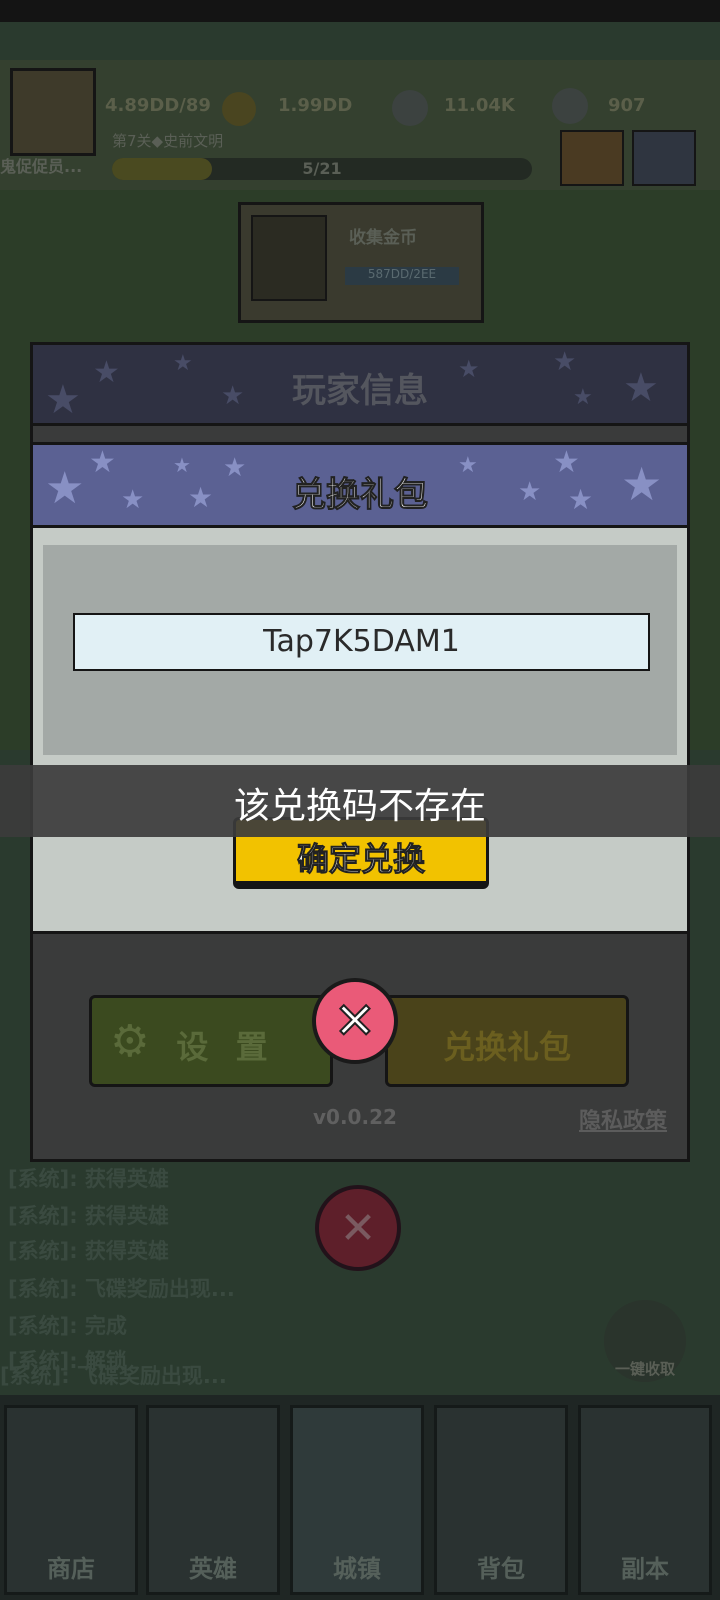 This screenshot has width=720, height=1600. I want to click on player-info-header: ★ ★ ★ ★ ★ ★ ★ ★ 玩家信息, so click(360, 385).